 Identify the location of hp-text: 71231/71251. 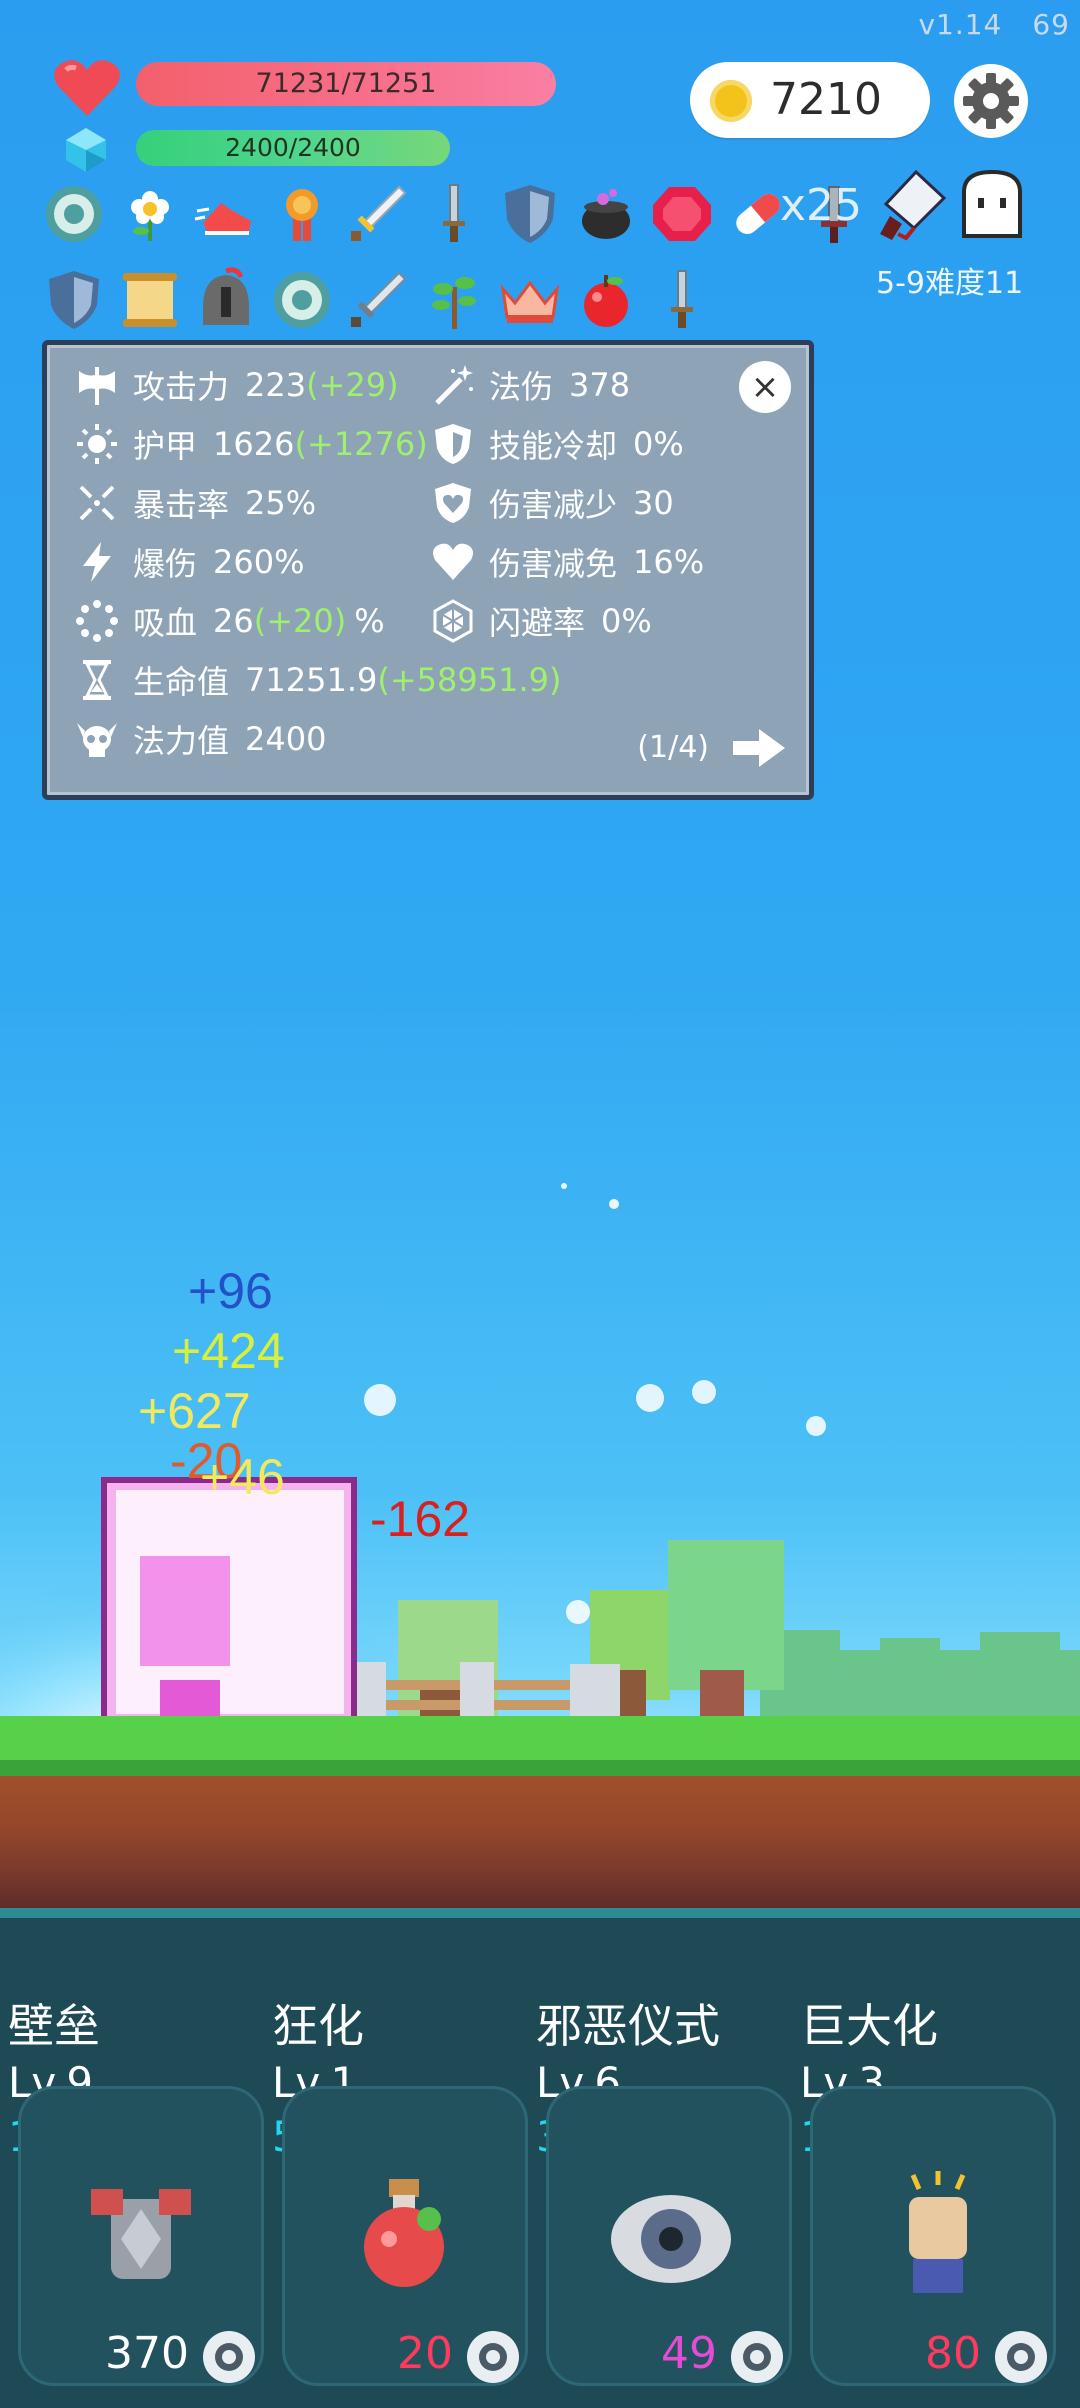
(346, 83).